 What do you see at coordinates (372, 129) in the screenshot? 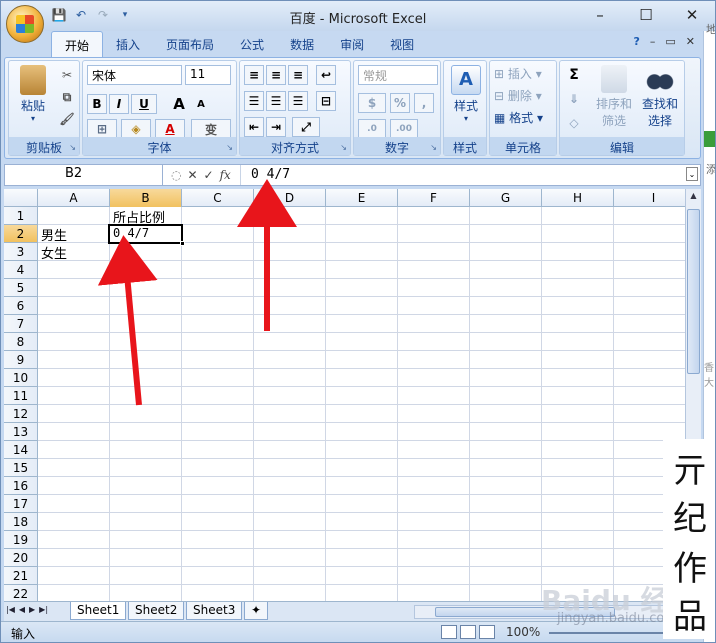
I see `increase-decimal-icon: .0` at bounding box center [372, 129].